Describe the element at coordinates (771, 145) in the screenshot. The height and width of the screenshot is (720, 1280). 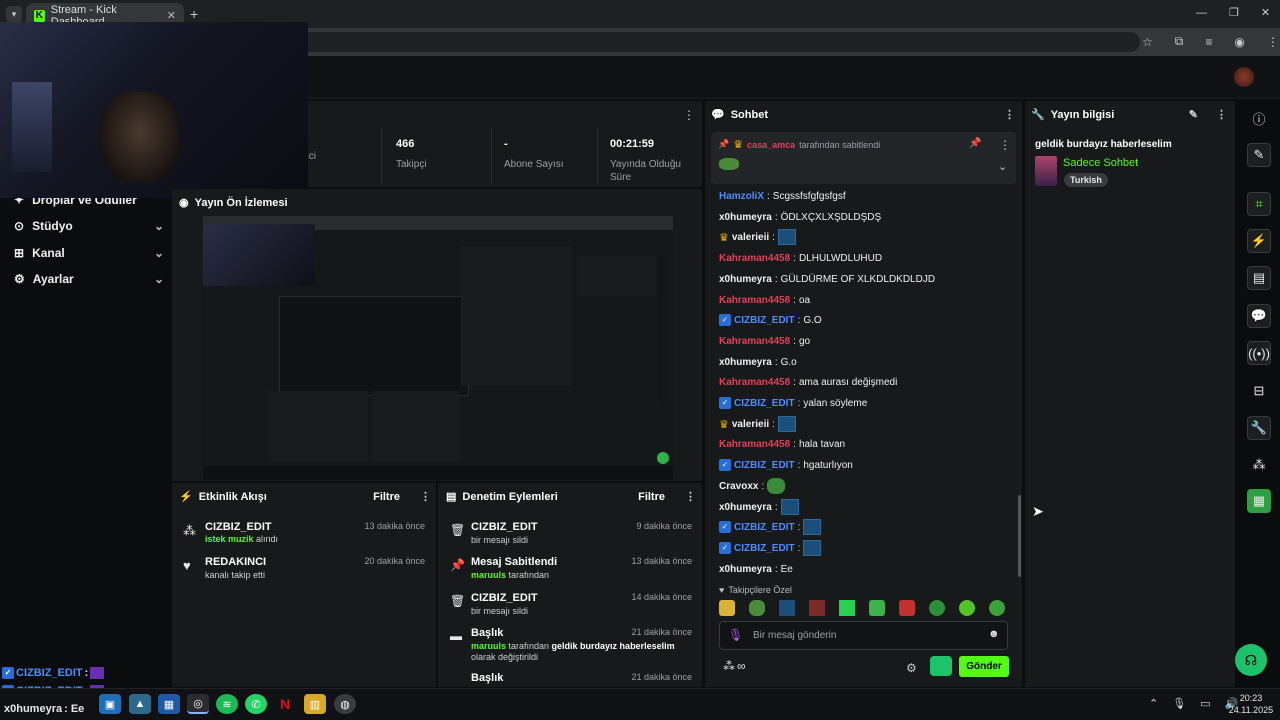
I see `pinned-user: casa_amca` at that location.